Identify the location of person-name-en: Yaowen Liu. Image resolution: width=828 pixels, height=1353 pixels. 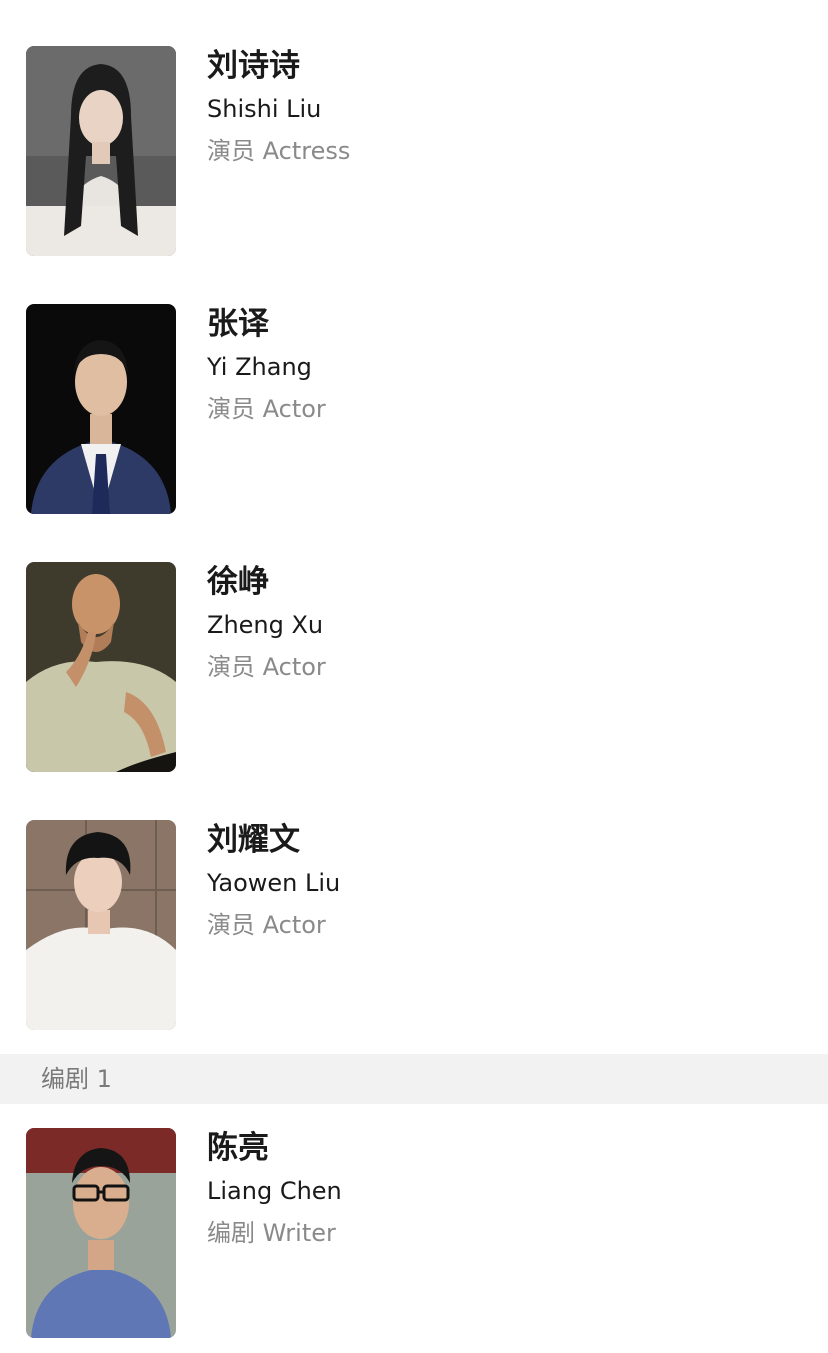
(274, 883).